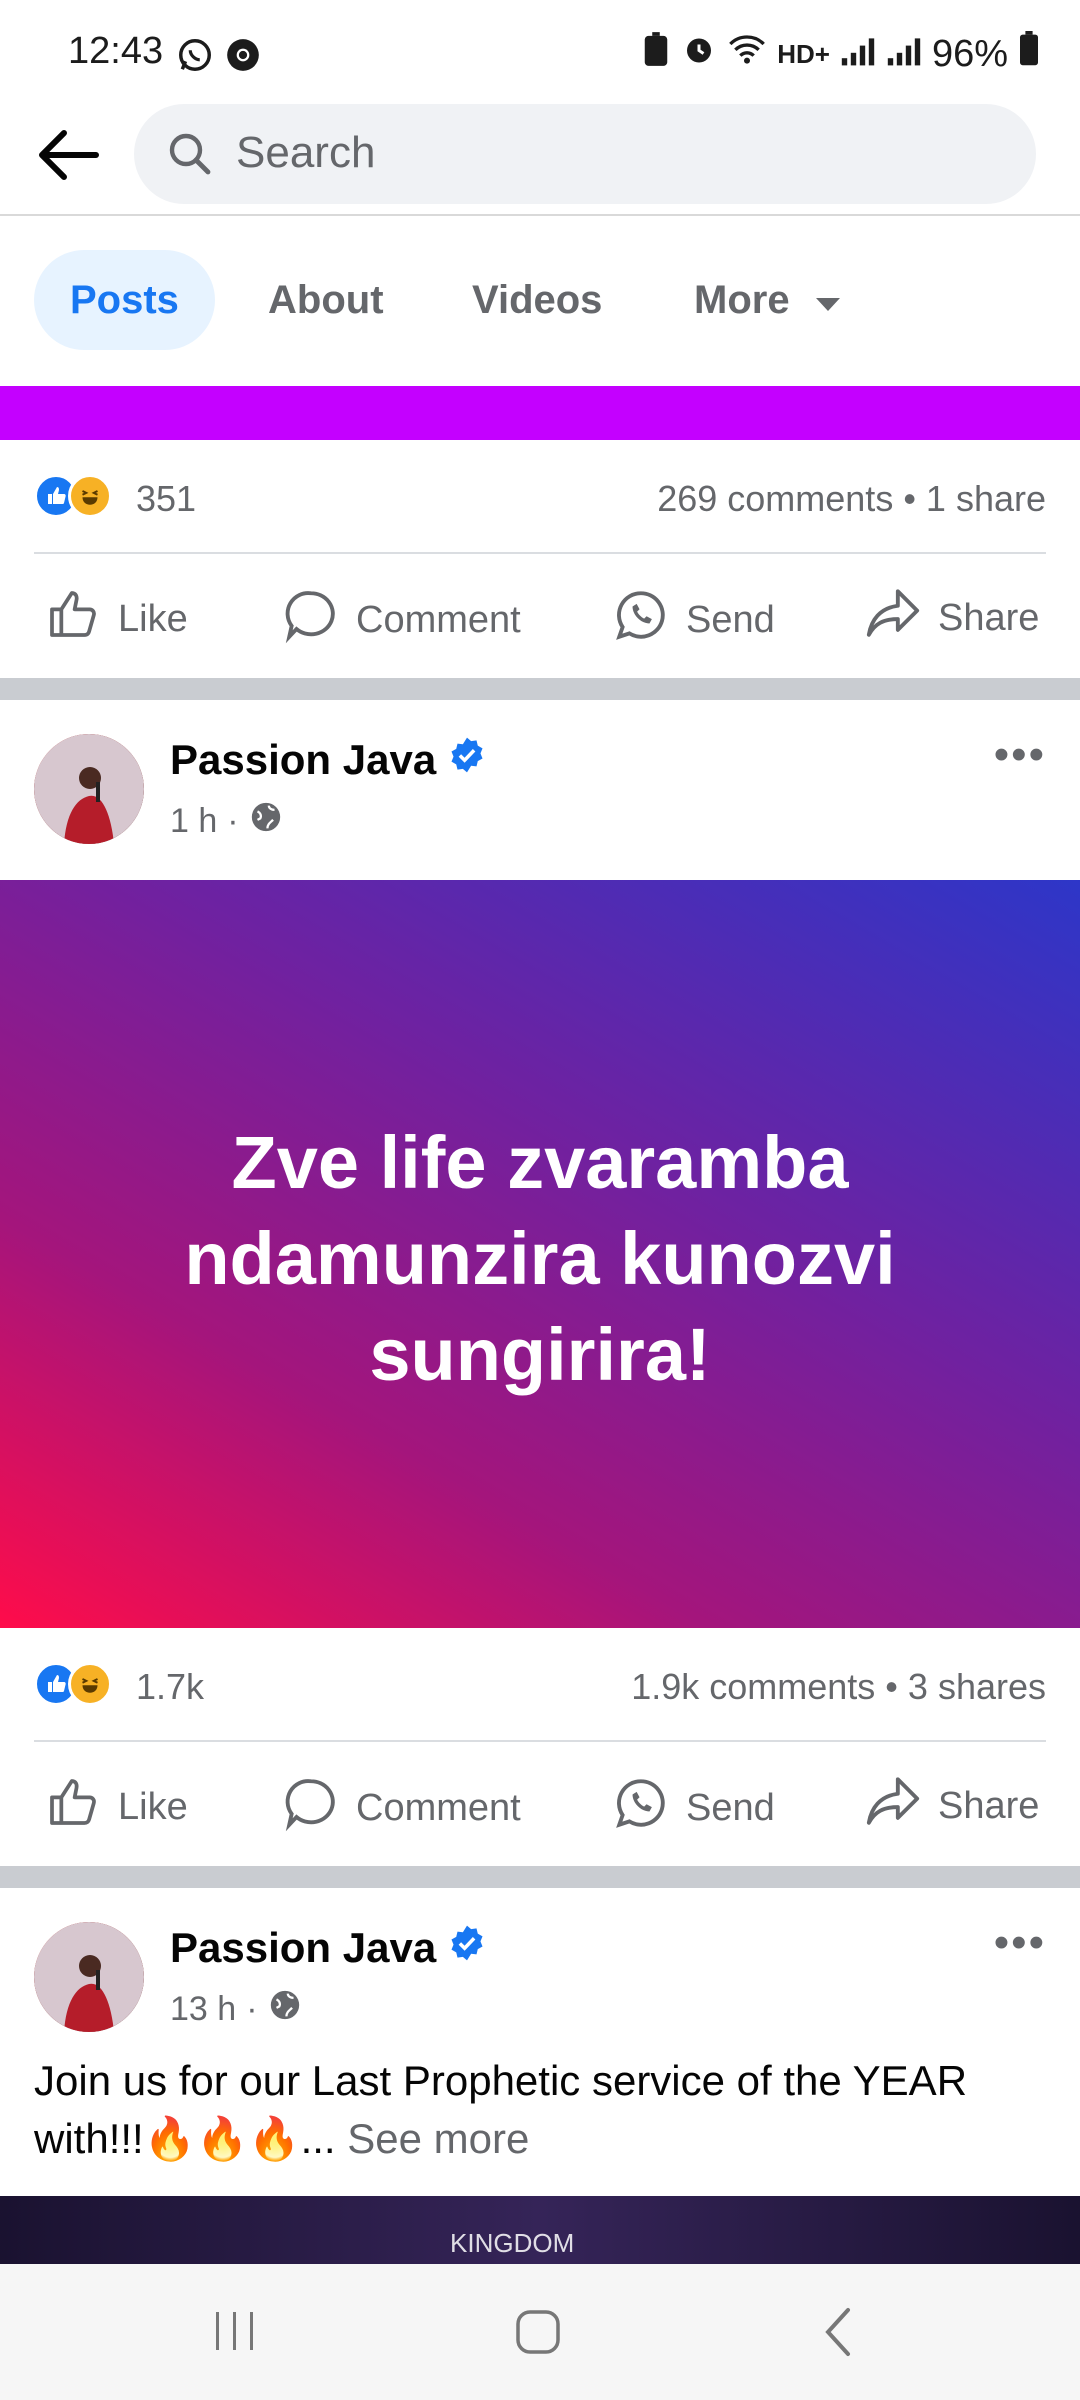 The height and width of the screenshot is (2400, 1080). Describe the element at coordinates (124, 300) in the screenshot. I see `tab-posts: Posts` at that location.